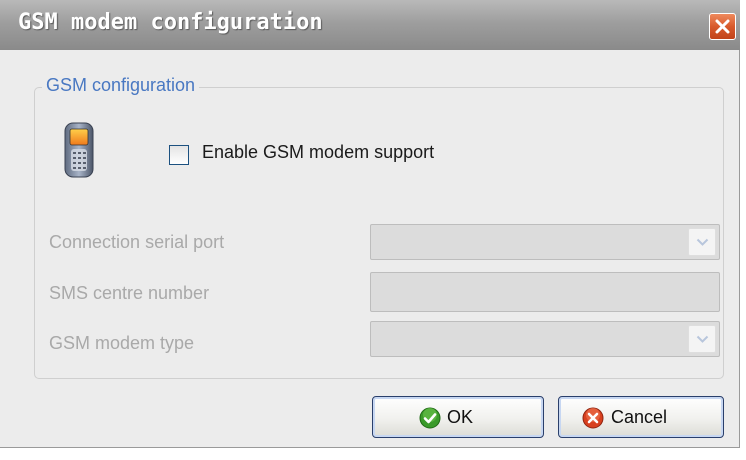  I want to click on modem-type-dropdown, so click(545, 339).